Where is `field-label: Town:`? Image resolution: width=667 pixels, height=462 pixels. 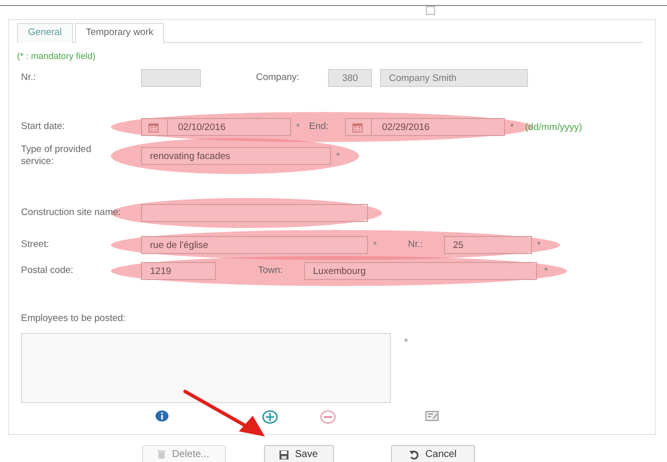
field-label: Town: is located at coordinates (271, 271).